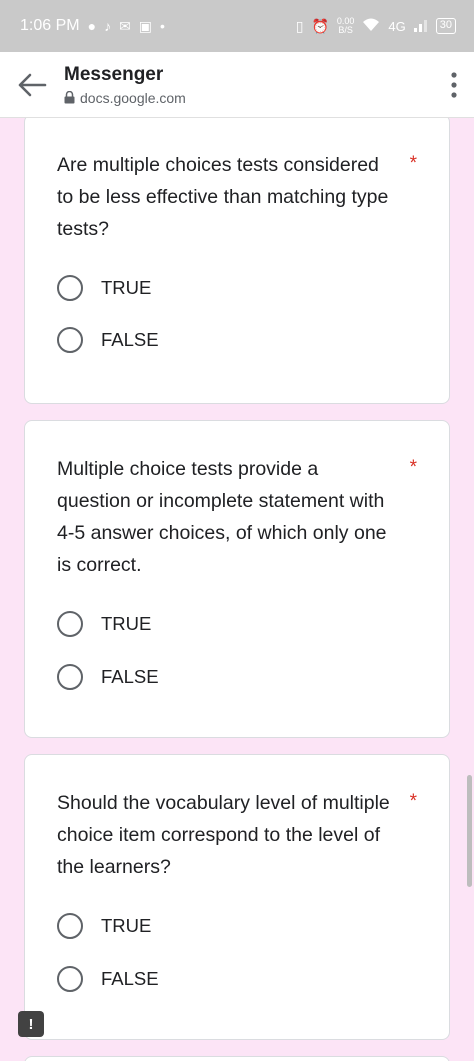 The width and height of the screenshot is (474, 1061). I want to click on network-speed: 0.00 B/S, so click(346, 26).